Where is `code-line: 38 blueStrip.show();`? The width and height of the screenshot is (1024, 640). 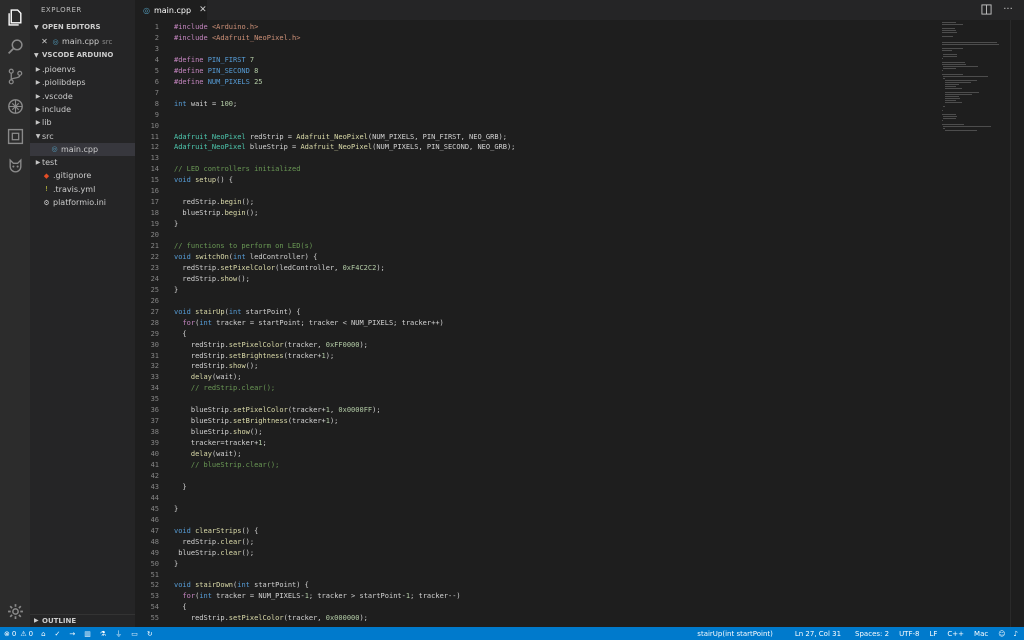 code-line: 38 blueStrip.show(); is located at coordinates (537, 432).